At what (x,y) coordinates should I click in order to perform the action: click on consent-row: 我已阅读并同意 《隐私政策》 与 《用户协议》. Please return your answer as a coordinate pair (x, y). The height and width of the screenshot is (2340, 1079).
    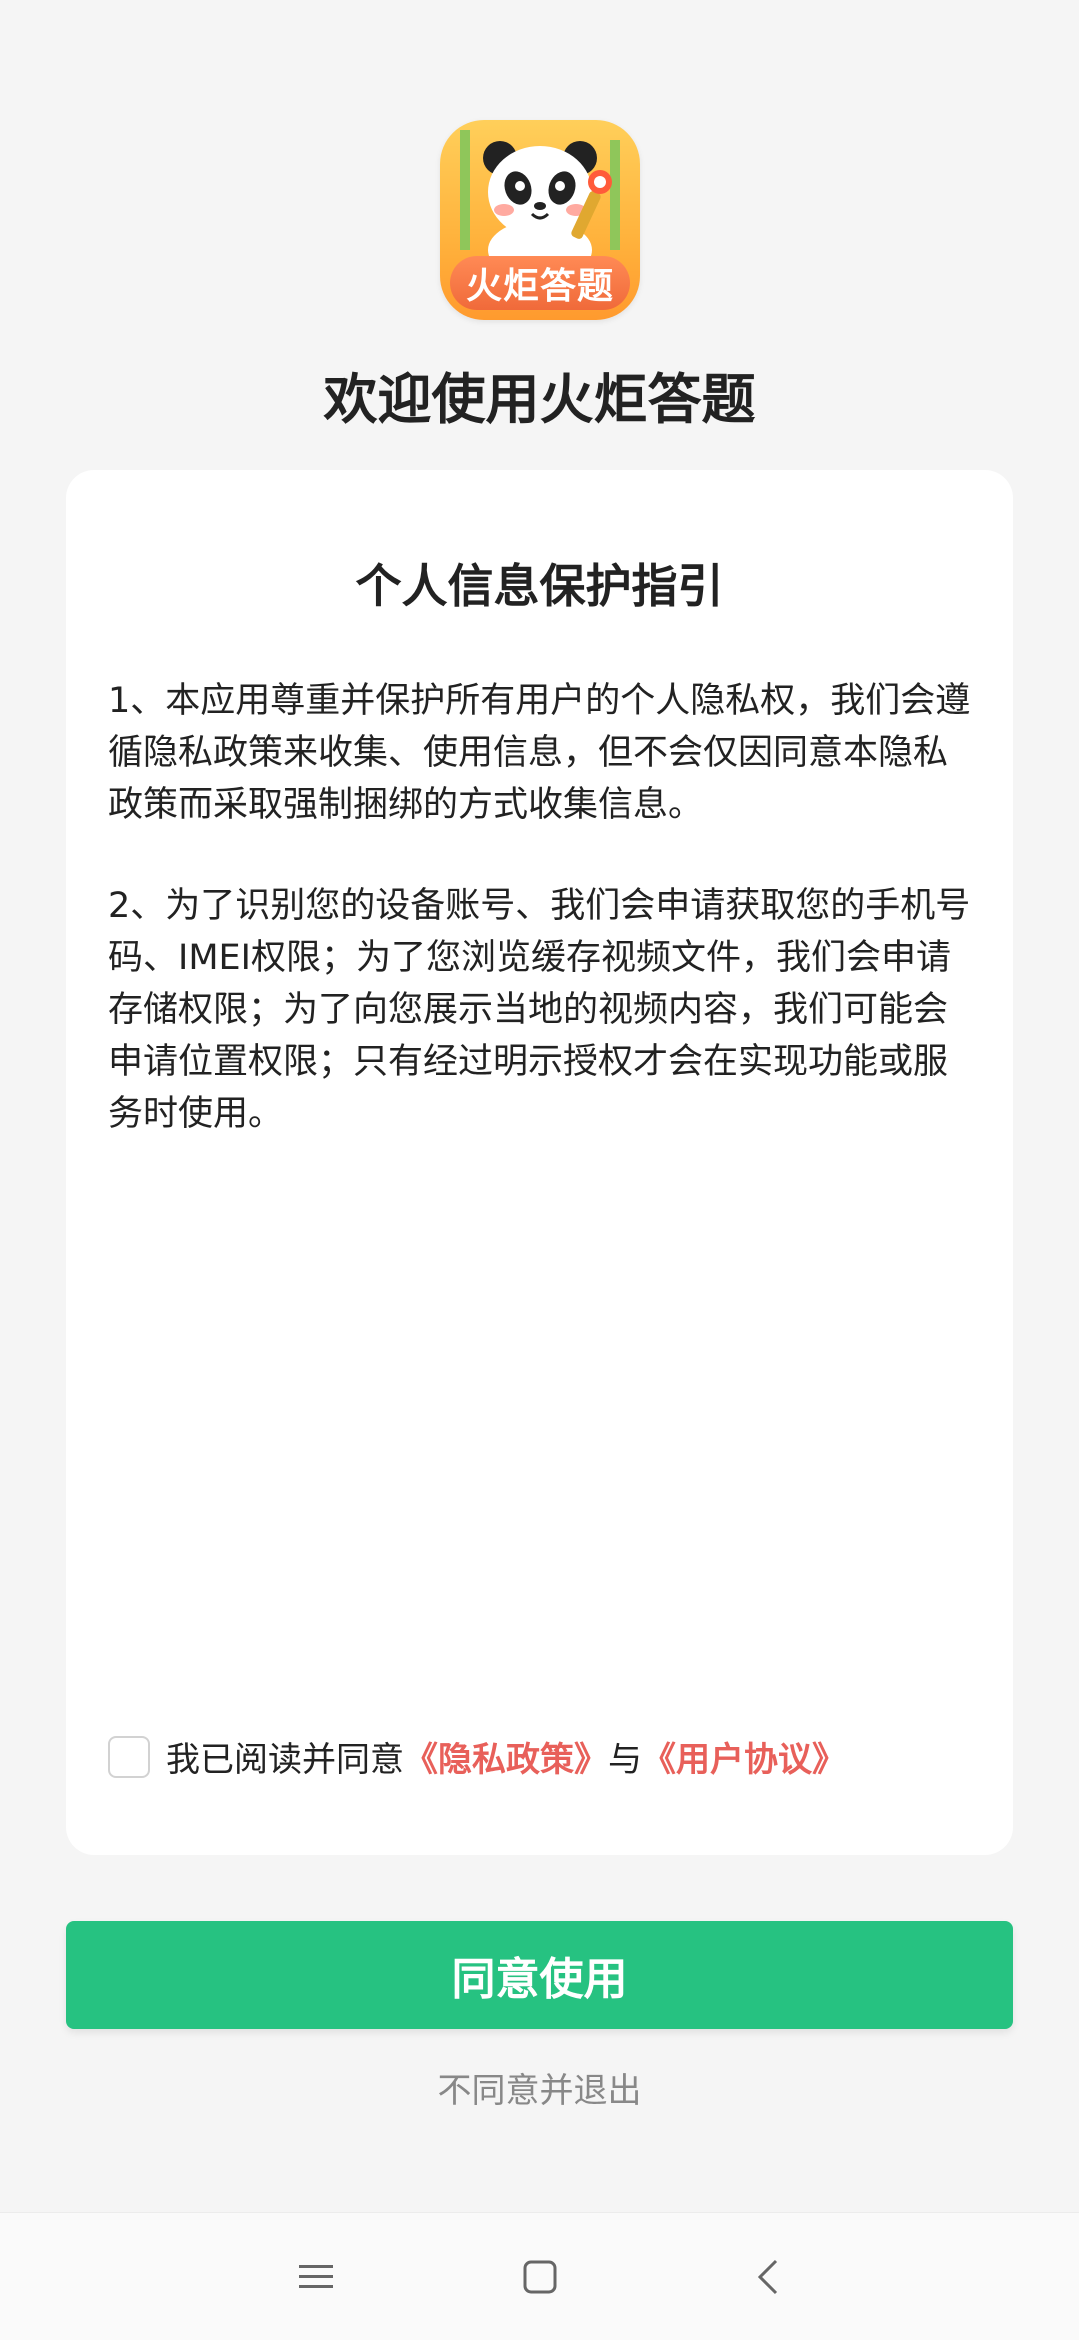
    Looking at the image, I should click on (477, 1756).